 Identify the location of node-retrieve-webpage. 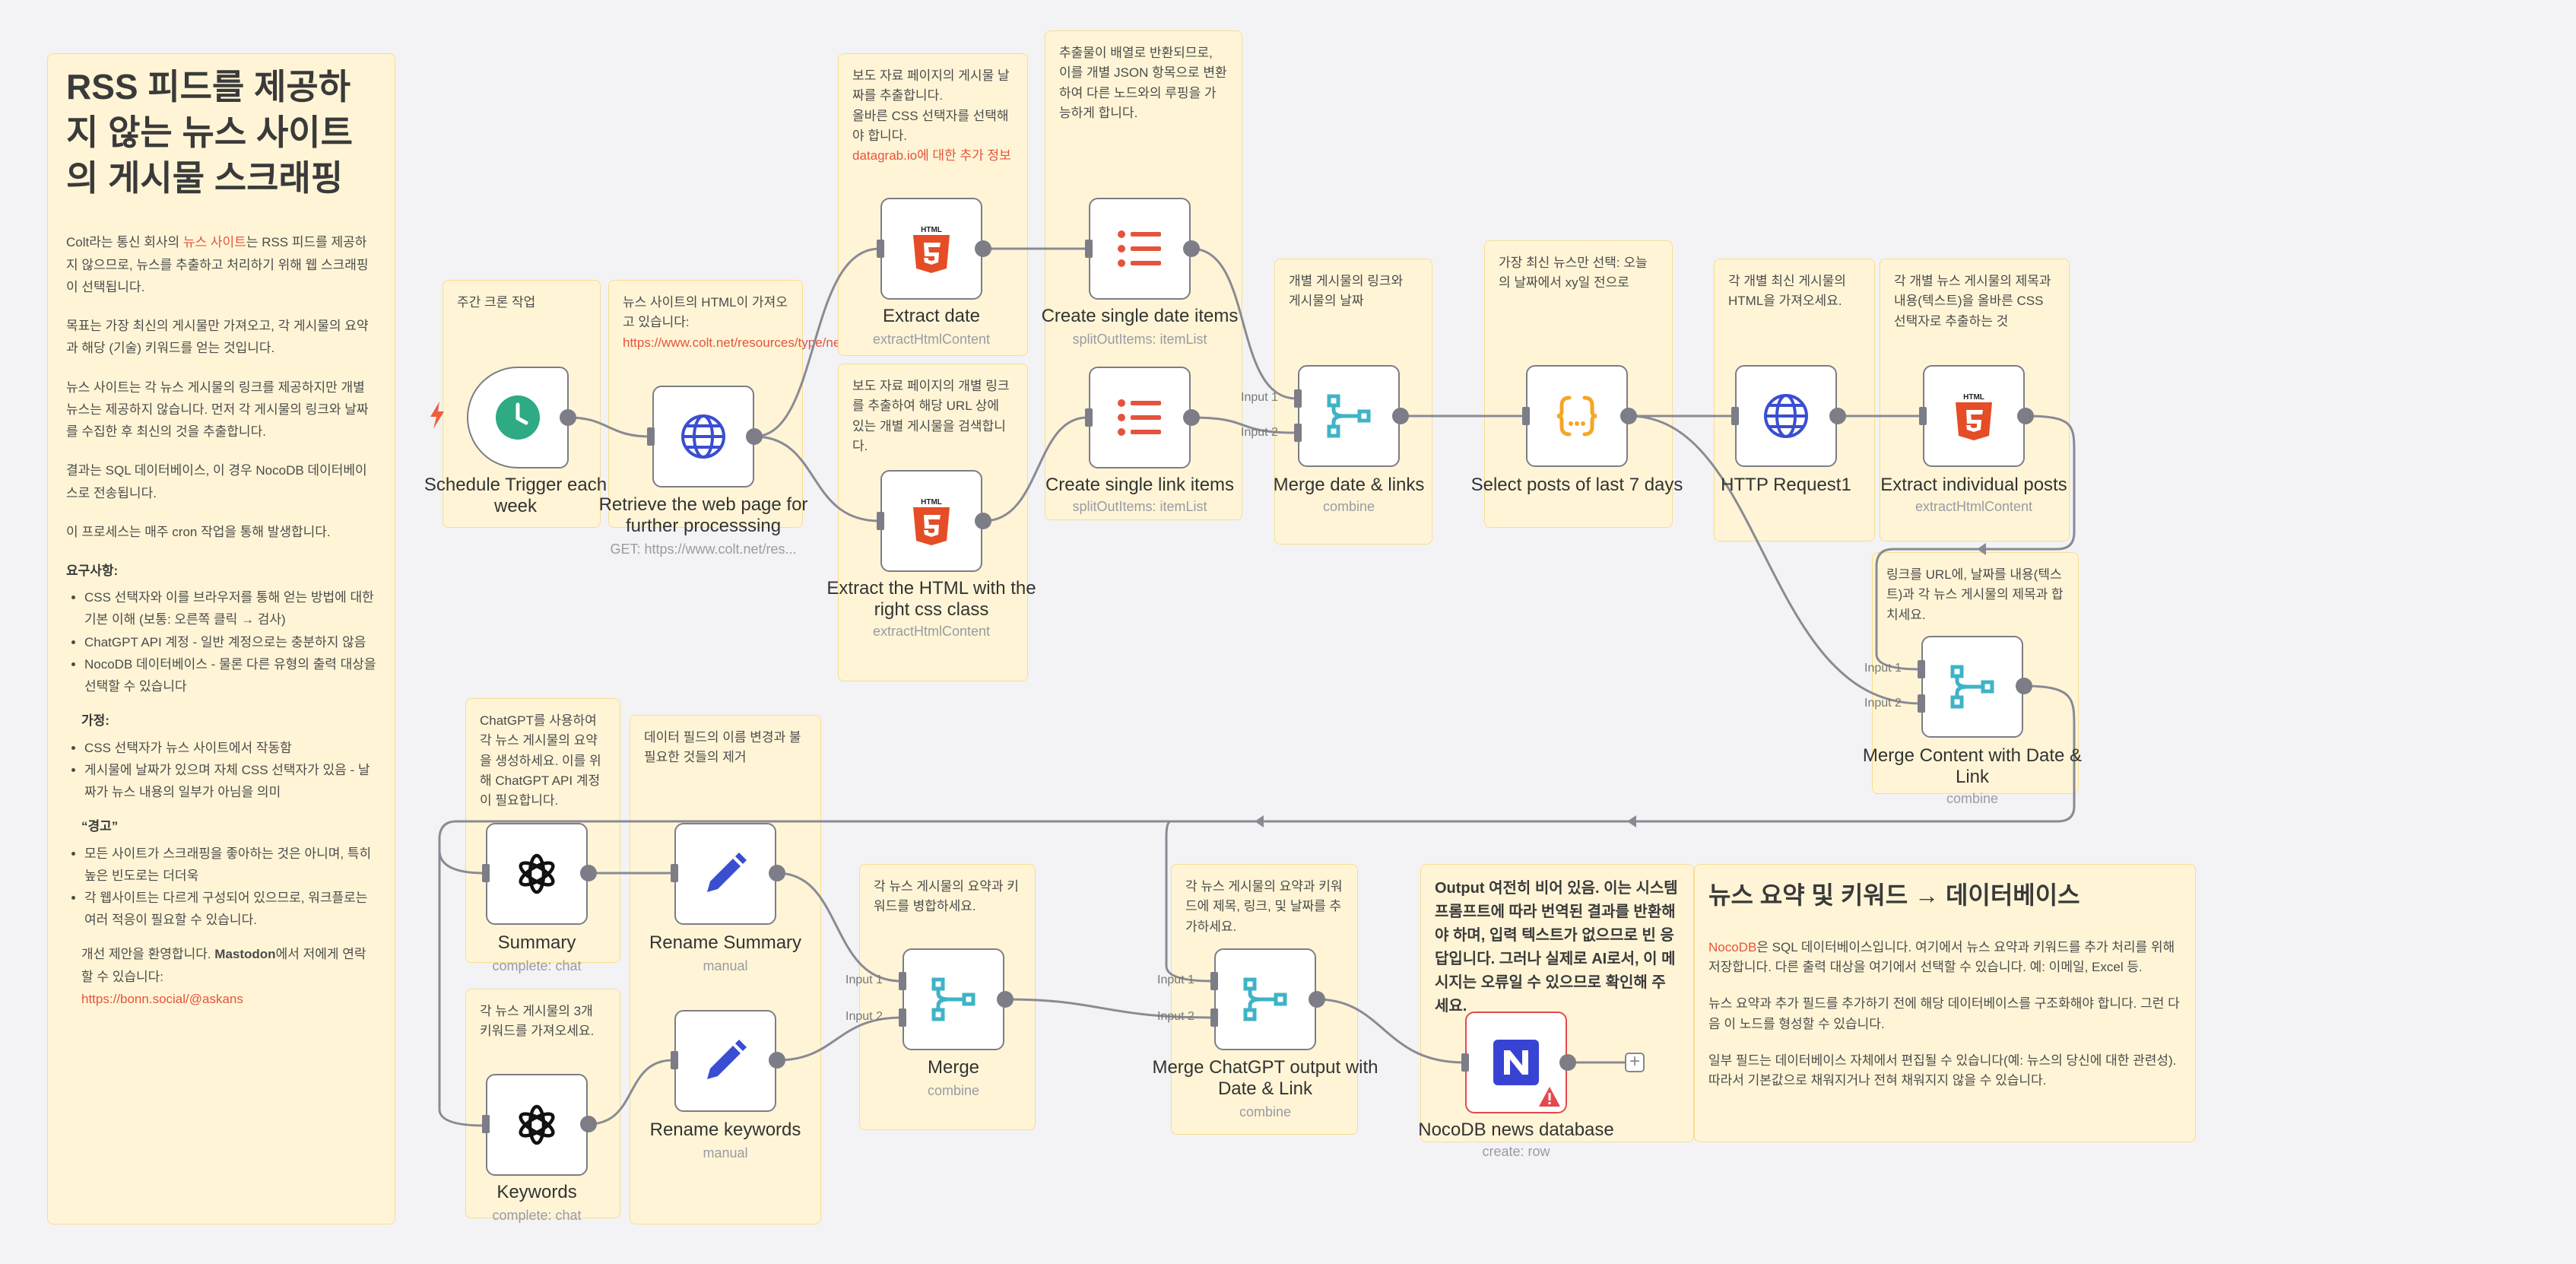
(703, 436).